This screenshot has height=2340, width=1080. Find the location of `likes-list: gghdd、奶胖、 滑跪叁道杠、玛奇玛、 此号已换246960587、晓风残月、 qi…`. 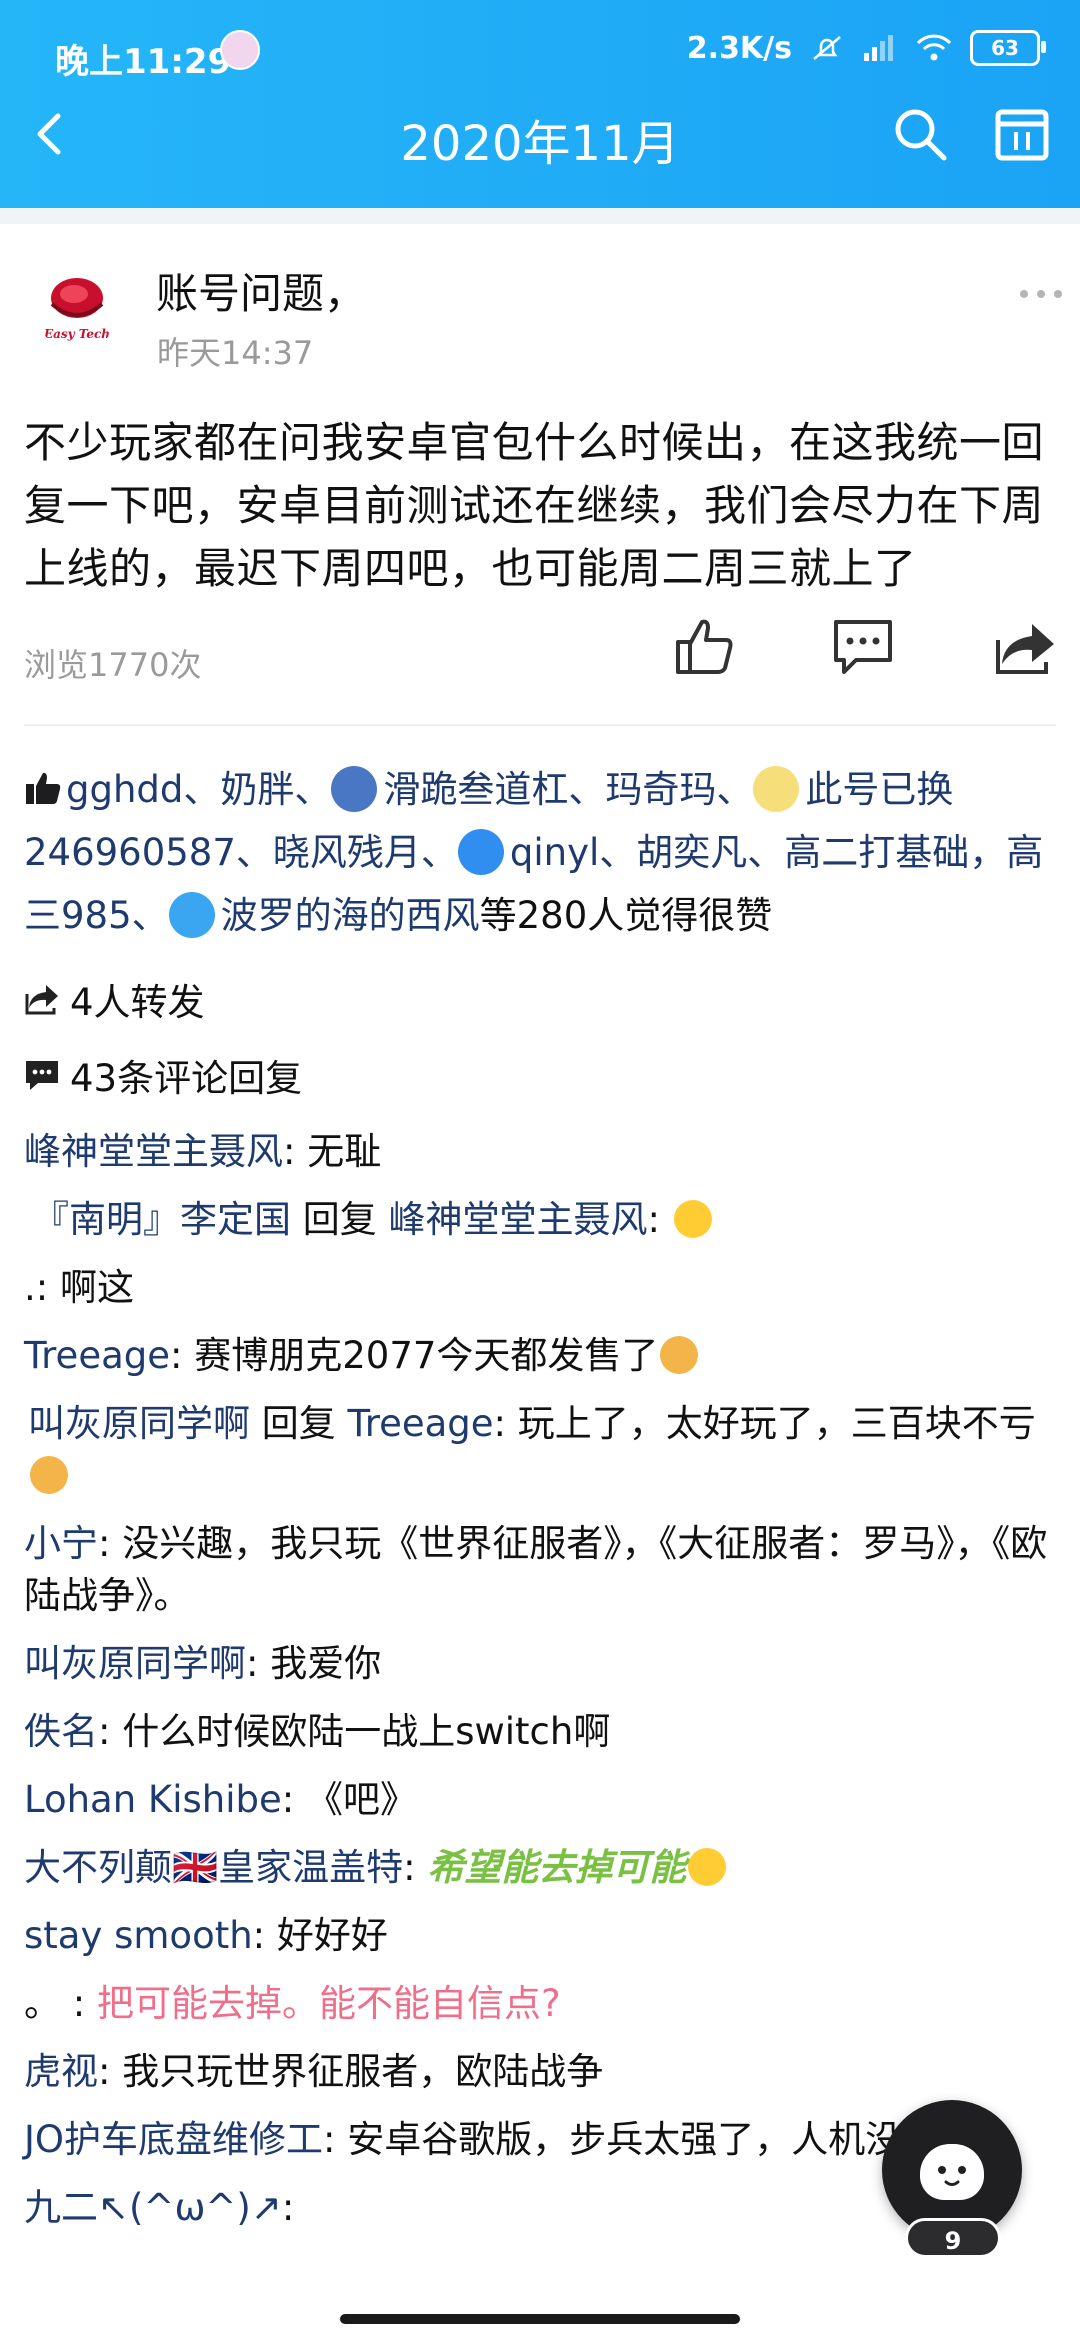

likes-list: gghdd、奶胖、 滑跪叁道杠、玛奇玛、 此号已换246960587、晓风残月、 qi… is located at coordinates (544, 852).